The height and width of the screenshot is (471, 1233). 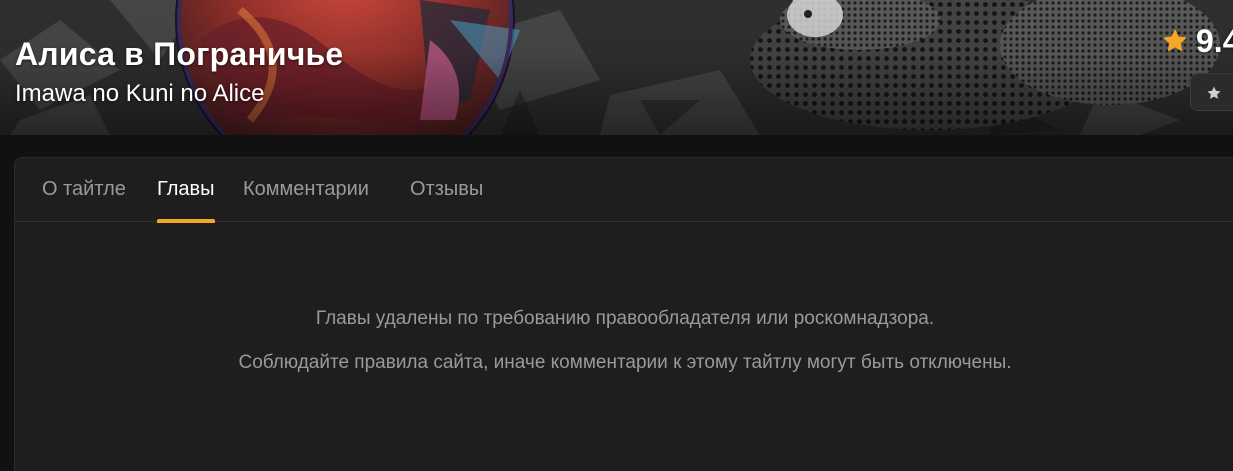 I want to click on rating-value: 9.4, so click(x=1214, y=40).